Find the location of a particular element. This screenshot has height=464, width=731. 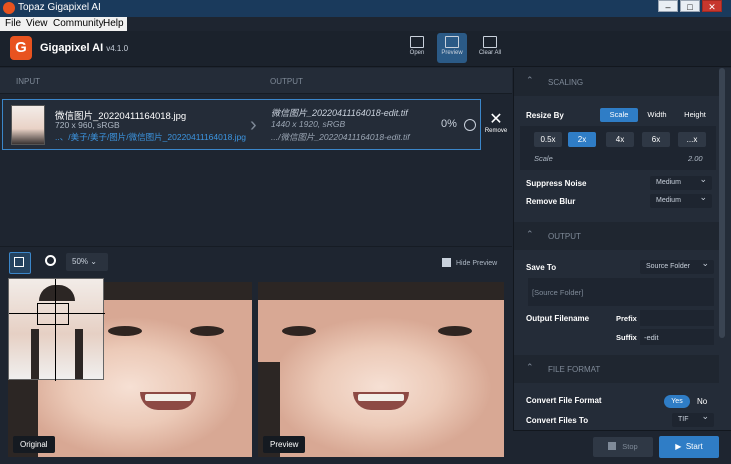

stop-icon is located at coordinates (612, 446).